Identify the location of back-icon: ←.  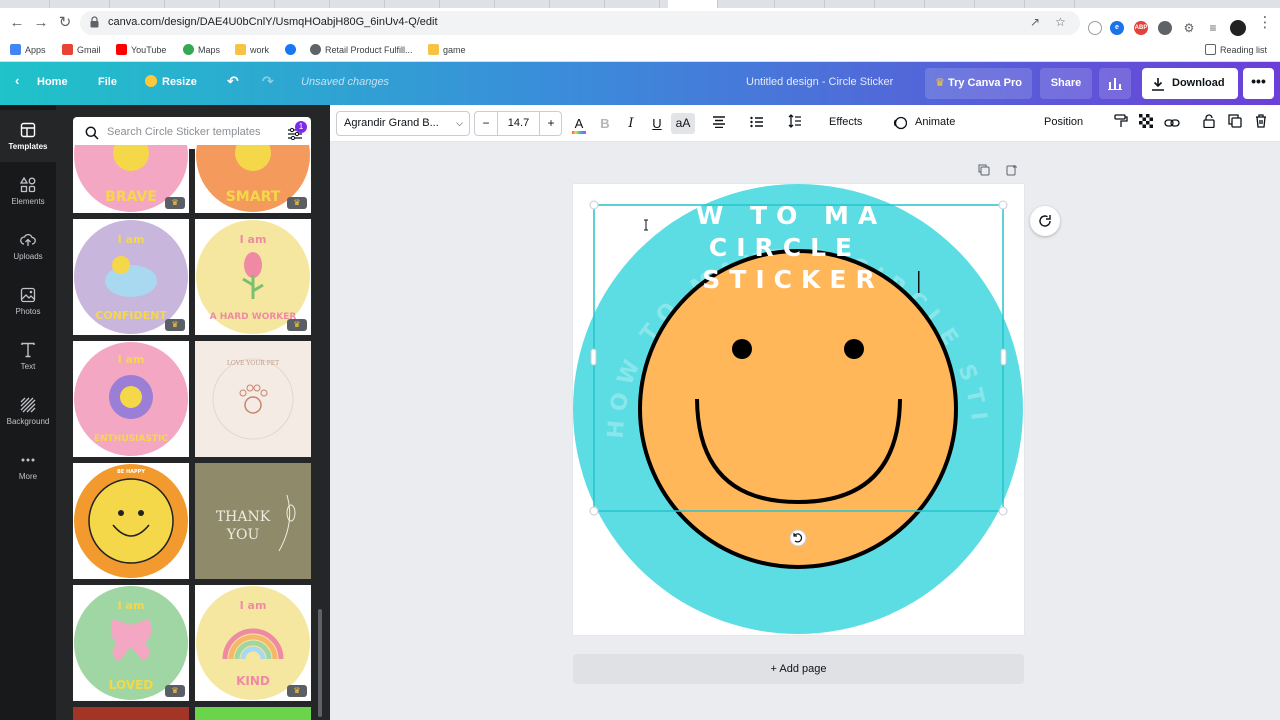
(17, 23).